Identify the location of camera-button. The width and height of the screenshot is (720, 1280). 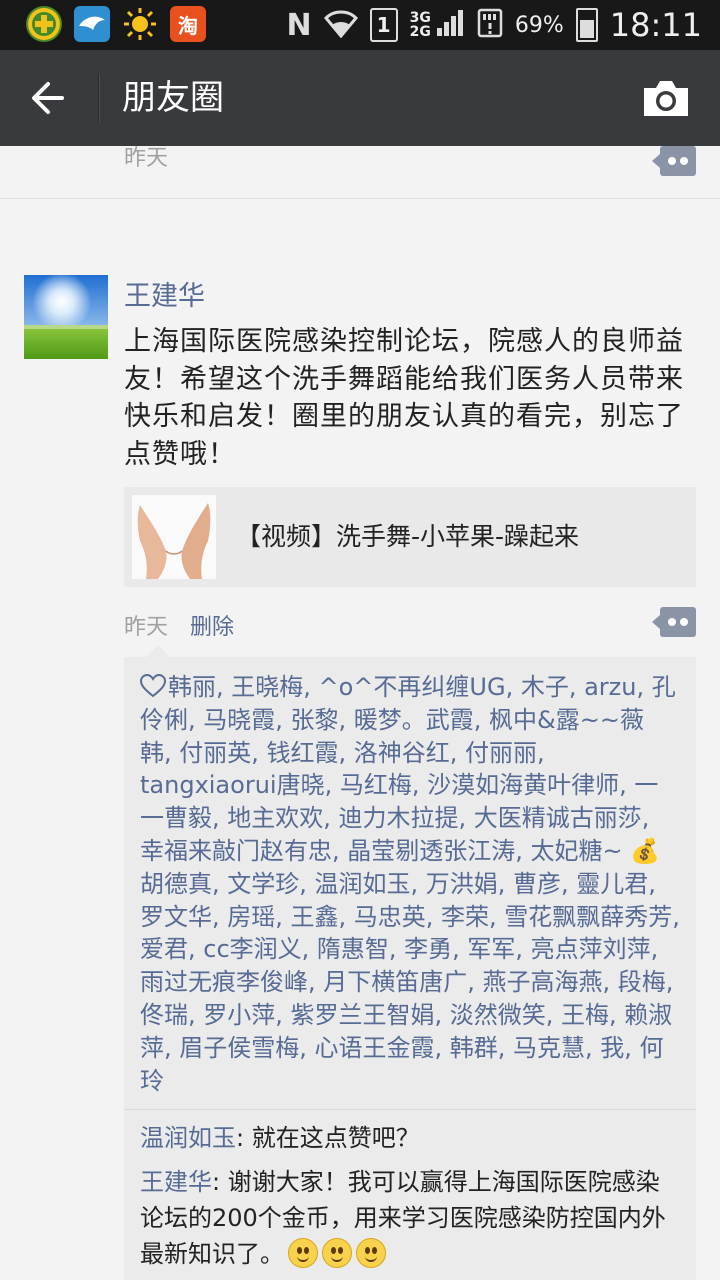
(666, 98).